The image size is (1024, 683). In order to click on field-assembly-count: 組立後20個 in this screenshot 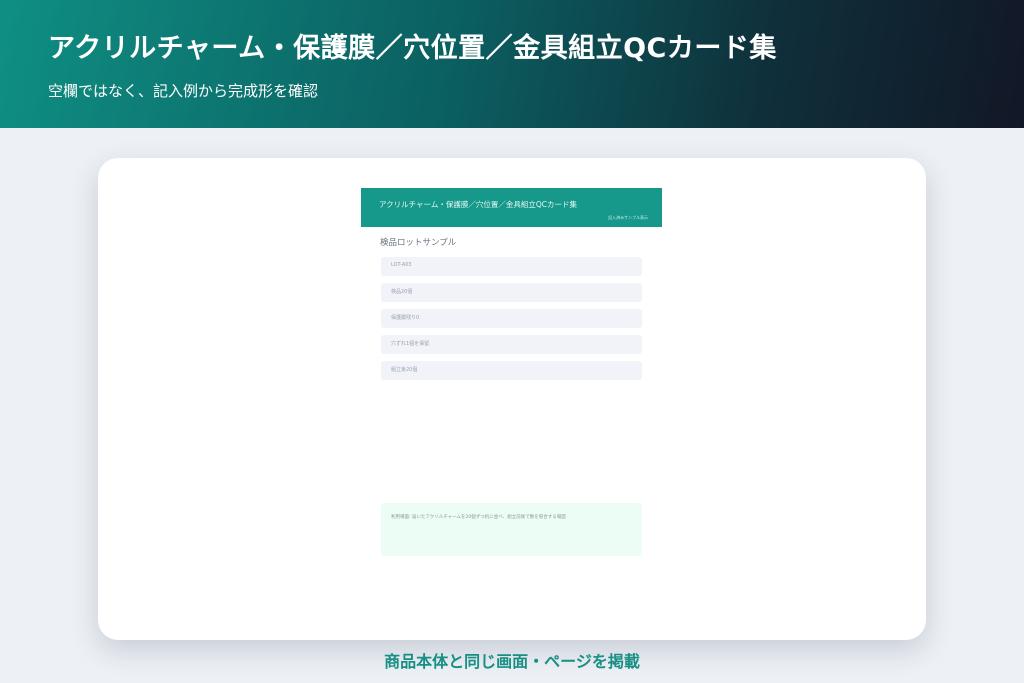, I will do `click(511, 370)`.